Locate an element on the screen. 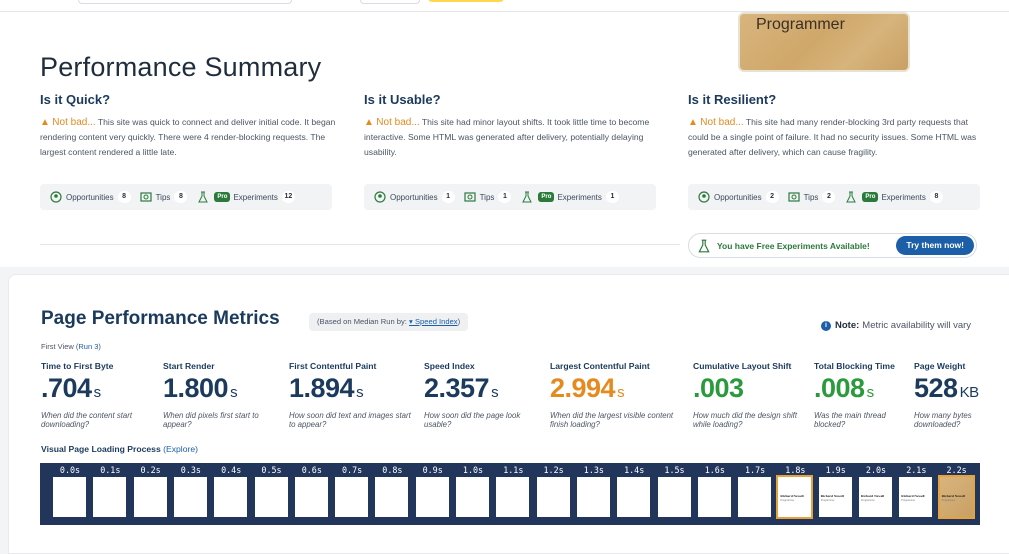  tips-link: Tips 1 is located at coordinates (487, 197).